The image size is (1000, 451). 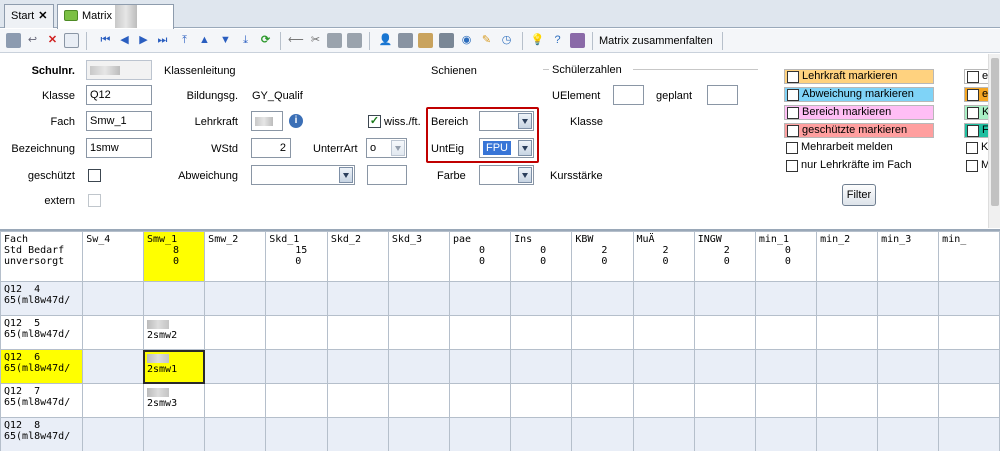 What do you see at coordinates (357, 256) in the screenshot?
I see `column-header: Skd_2` at bounding box center [357, 256].